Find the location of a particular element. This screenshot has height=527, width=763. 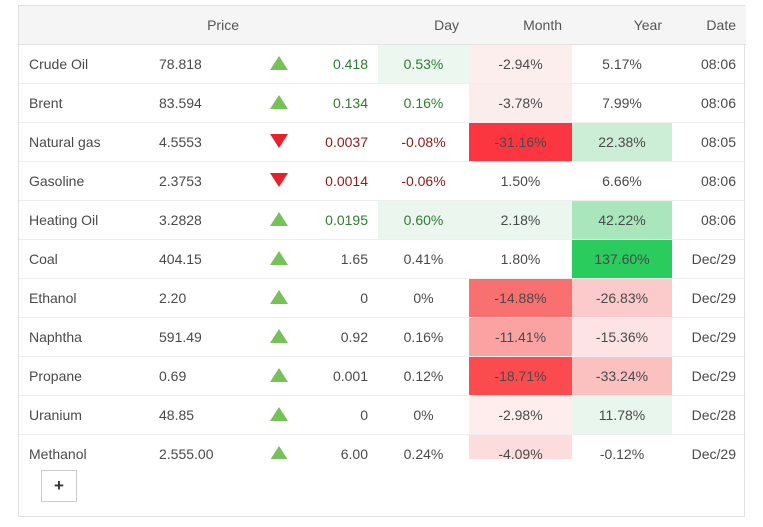

table-row: Coal 404.15 1.65 0.41% 1.80% 137.60% Dec/29 is located at coordinates (382, 259).